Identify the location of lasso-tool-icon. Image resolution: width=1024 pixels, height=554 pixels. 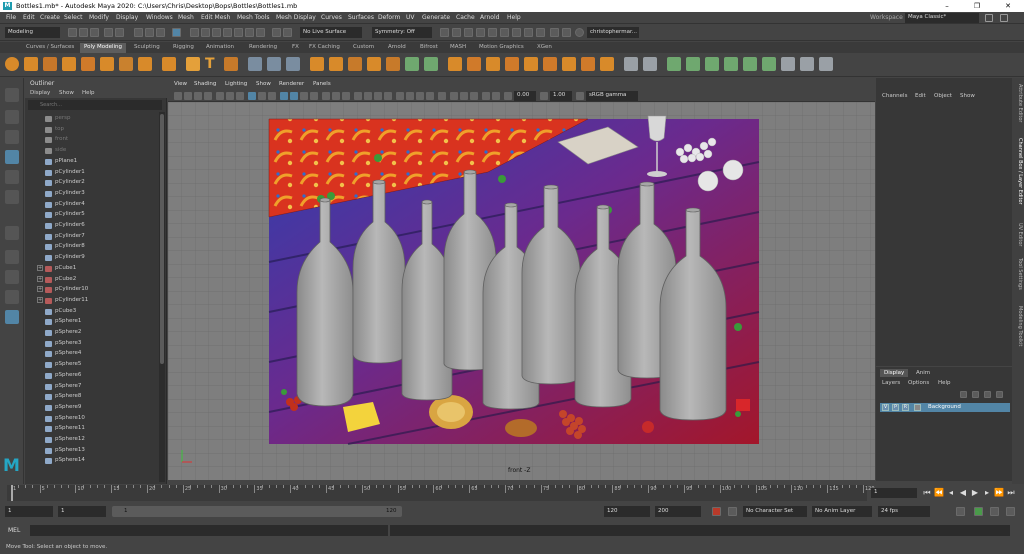
(12, 117).